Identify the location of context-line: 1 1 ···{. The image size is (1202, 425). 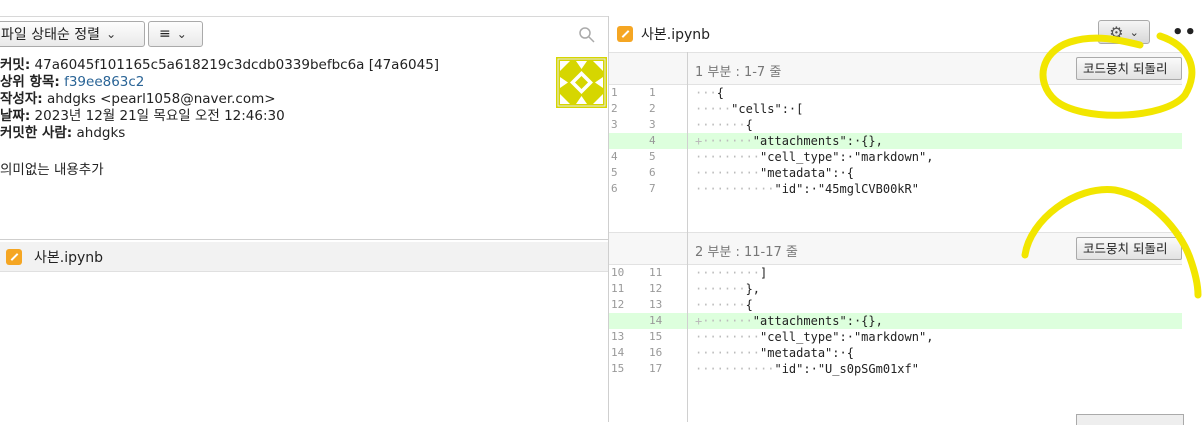
(895, 93).